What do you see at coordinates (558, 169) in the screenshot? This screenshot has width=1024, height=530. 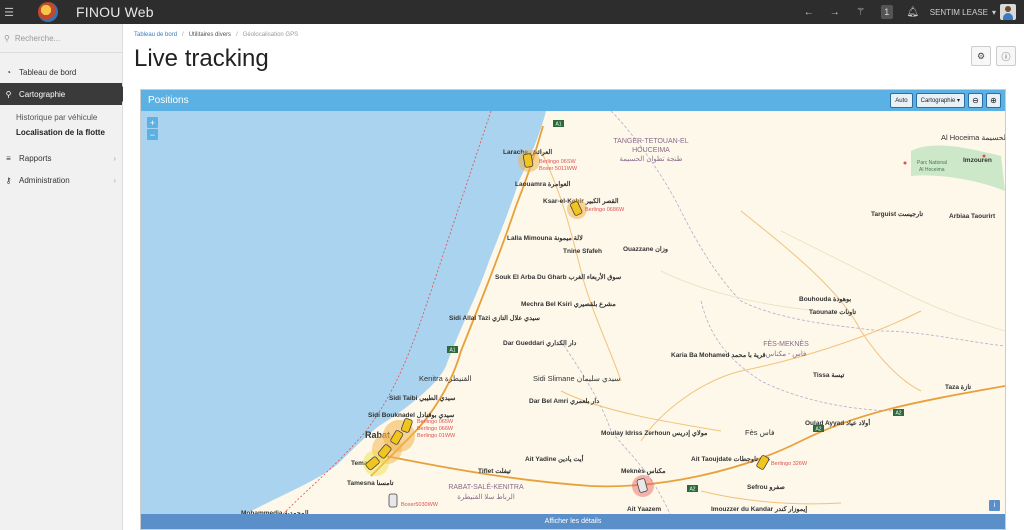 I see `vehicle-label: Boxer 5011WW` at bounding box center [558, 169].